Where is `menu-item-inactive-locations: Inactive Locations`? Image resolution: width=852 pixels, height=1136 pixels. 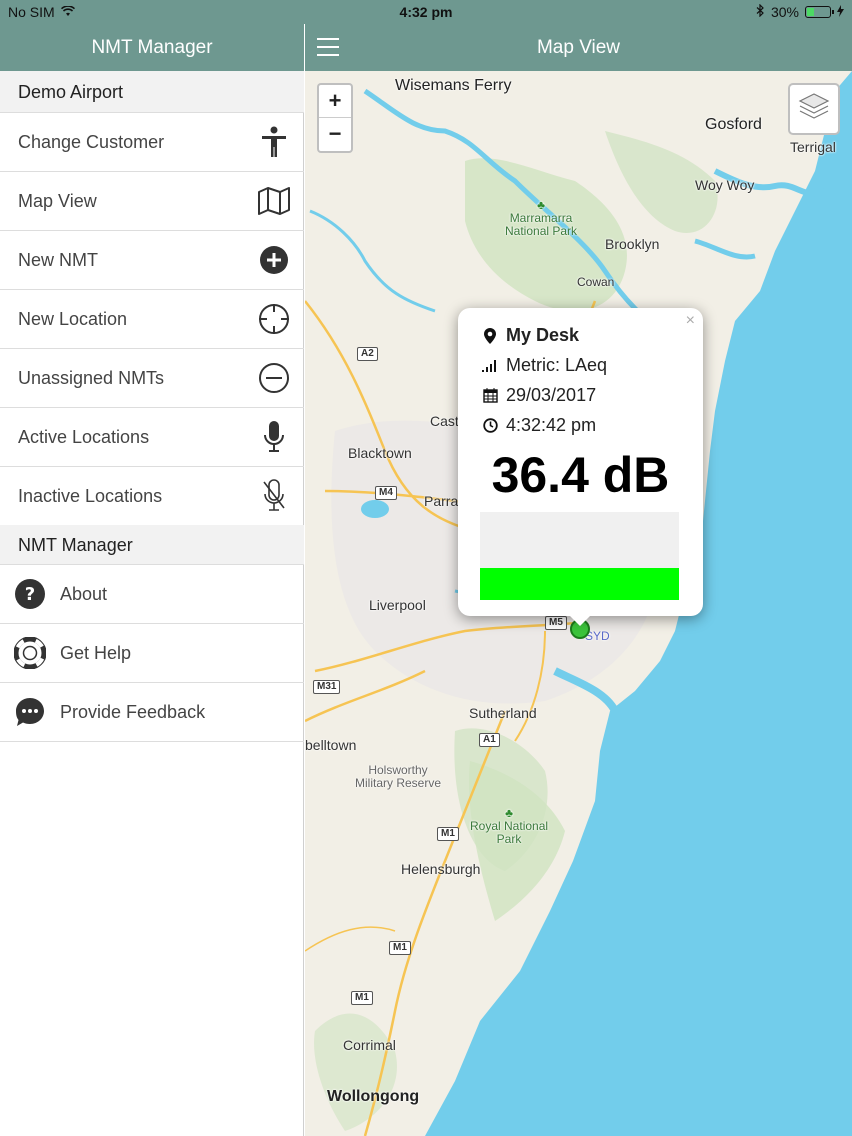
menu-item-inactive-locations: Inactive Locations is located at coordinates (152, 496).